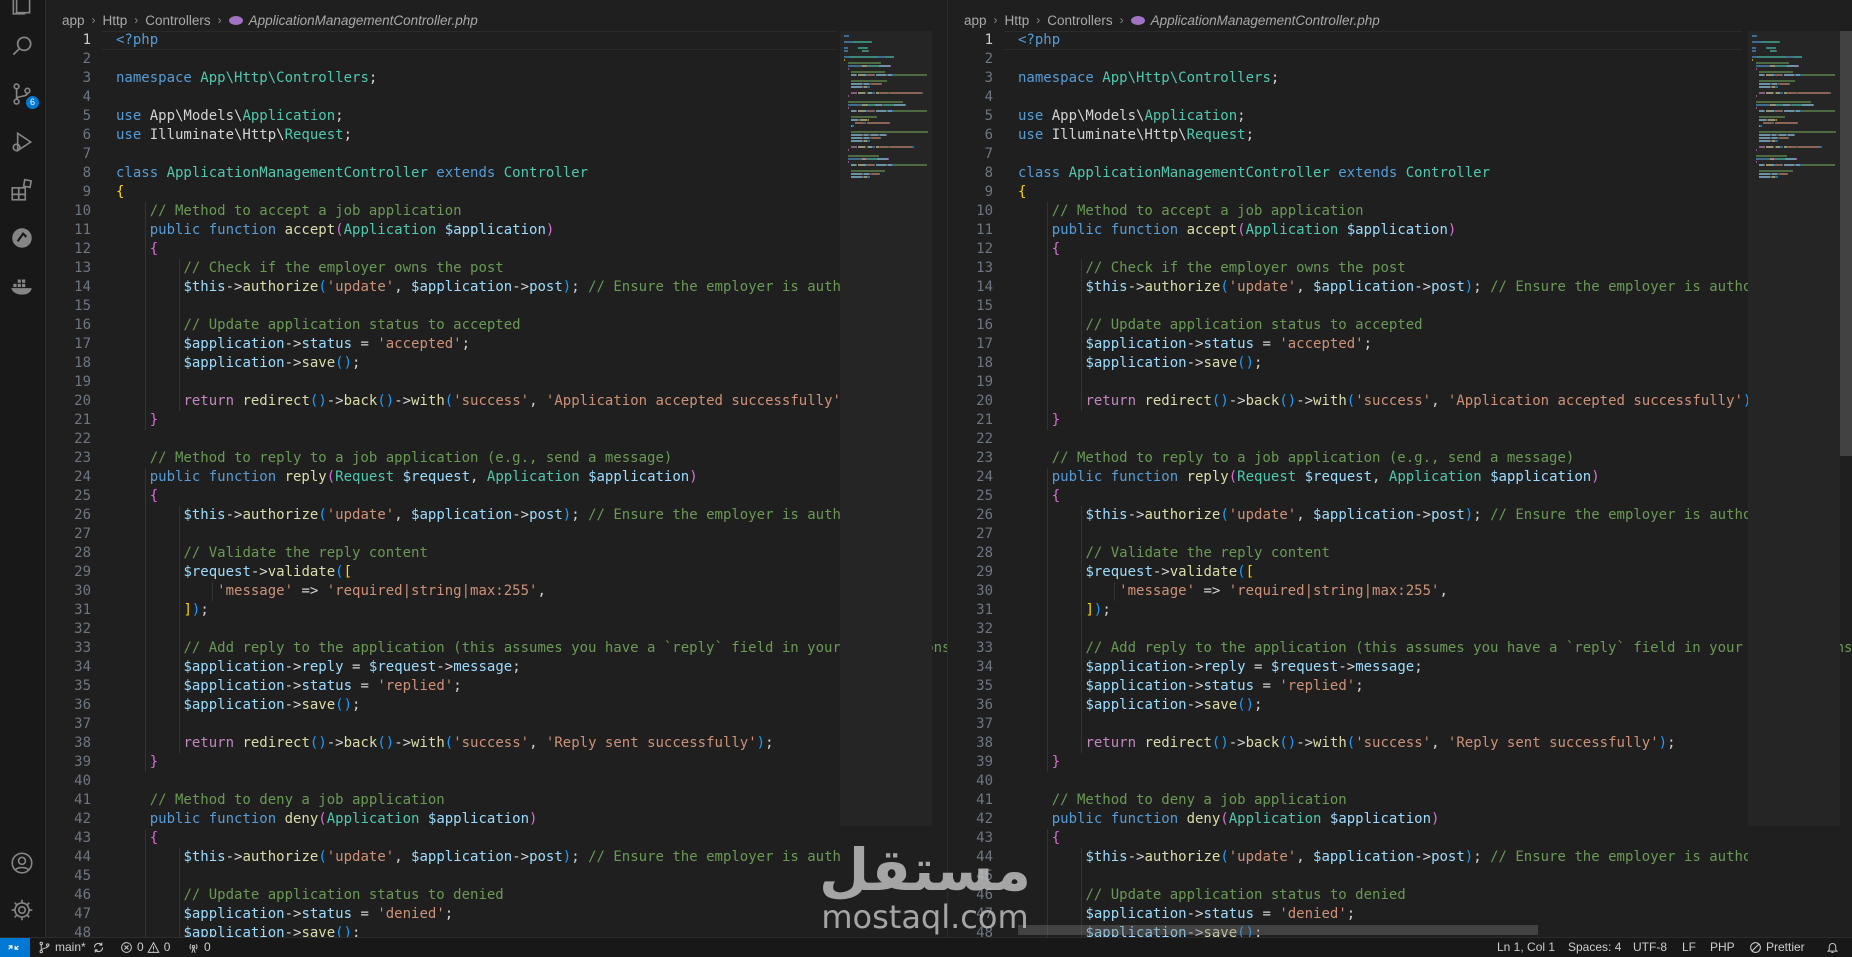  Describe the element at coordinates (23, 94) in the screenshot. I see `source-control-icon: 6` at that location.